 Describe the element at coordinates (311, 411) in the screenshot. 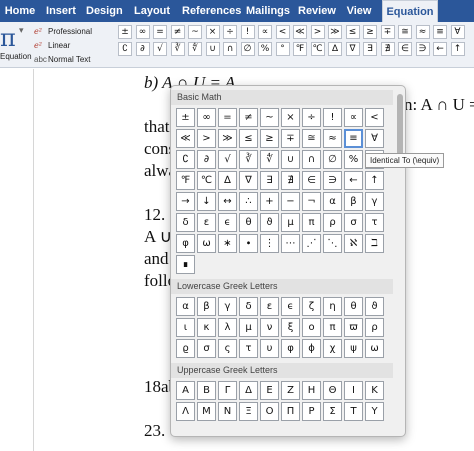

I see `gallery-symbol: Ρ` at that location.